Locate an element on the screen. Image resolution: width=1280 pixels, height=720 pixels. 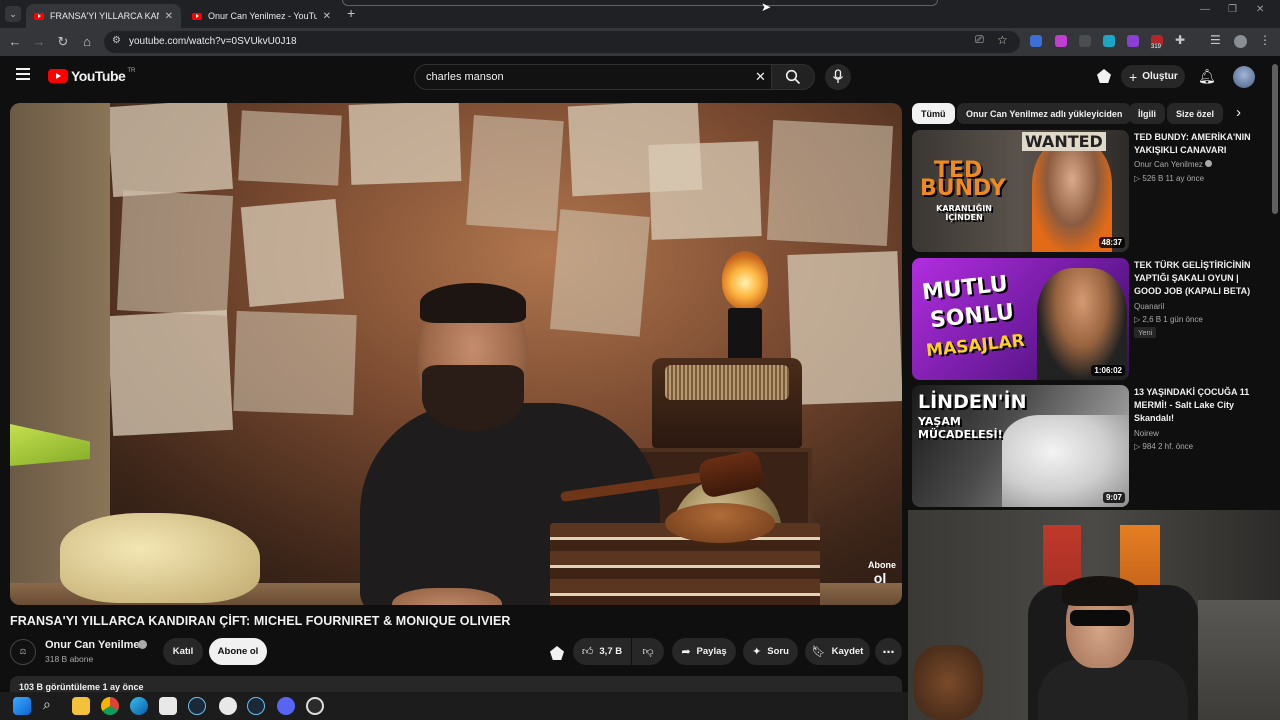
create-button: + Oluştur is located at coordinates (1153, 76).